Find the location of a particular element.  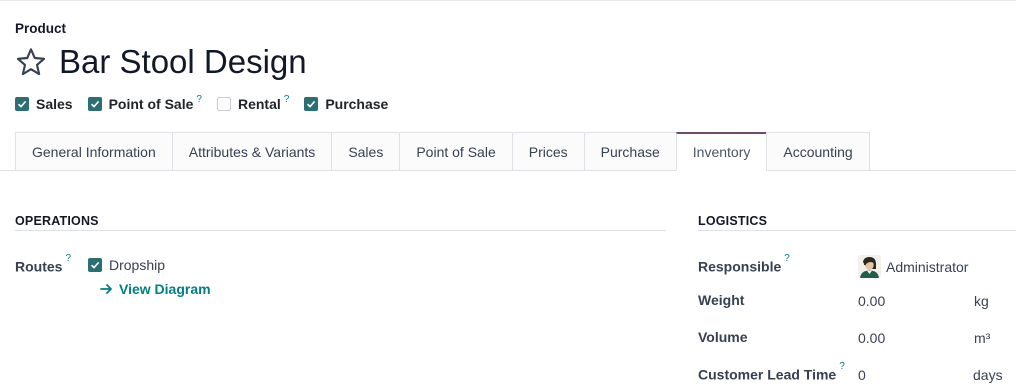

weight-input: 0.00 is located at coordinates (871, 301).